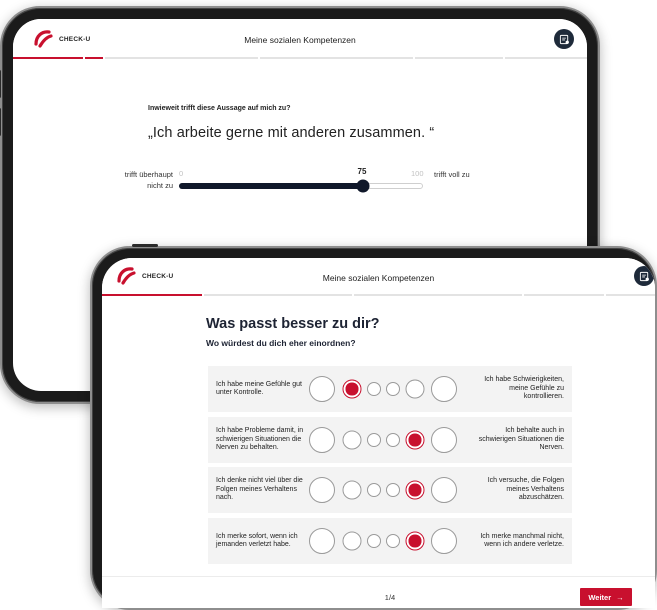  Describe the element at coordinates (145, 245) in the screenshot. I see `power-button` at that location.